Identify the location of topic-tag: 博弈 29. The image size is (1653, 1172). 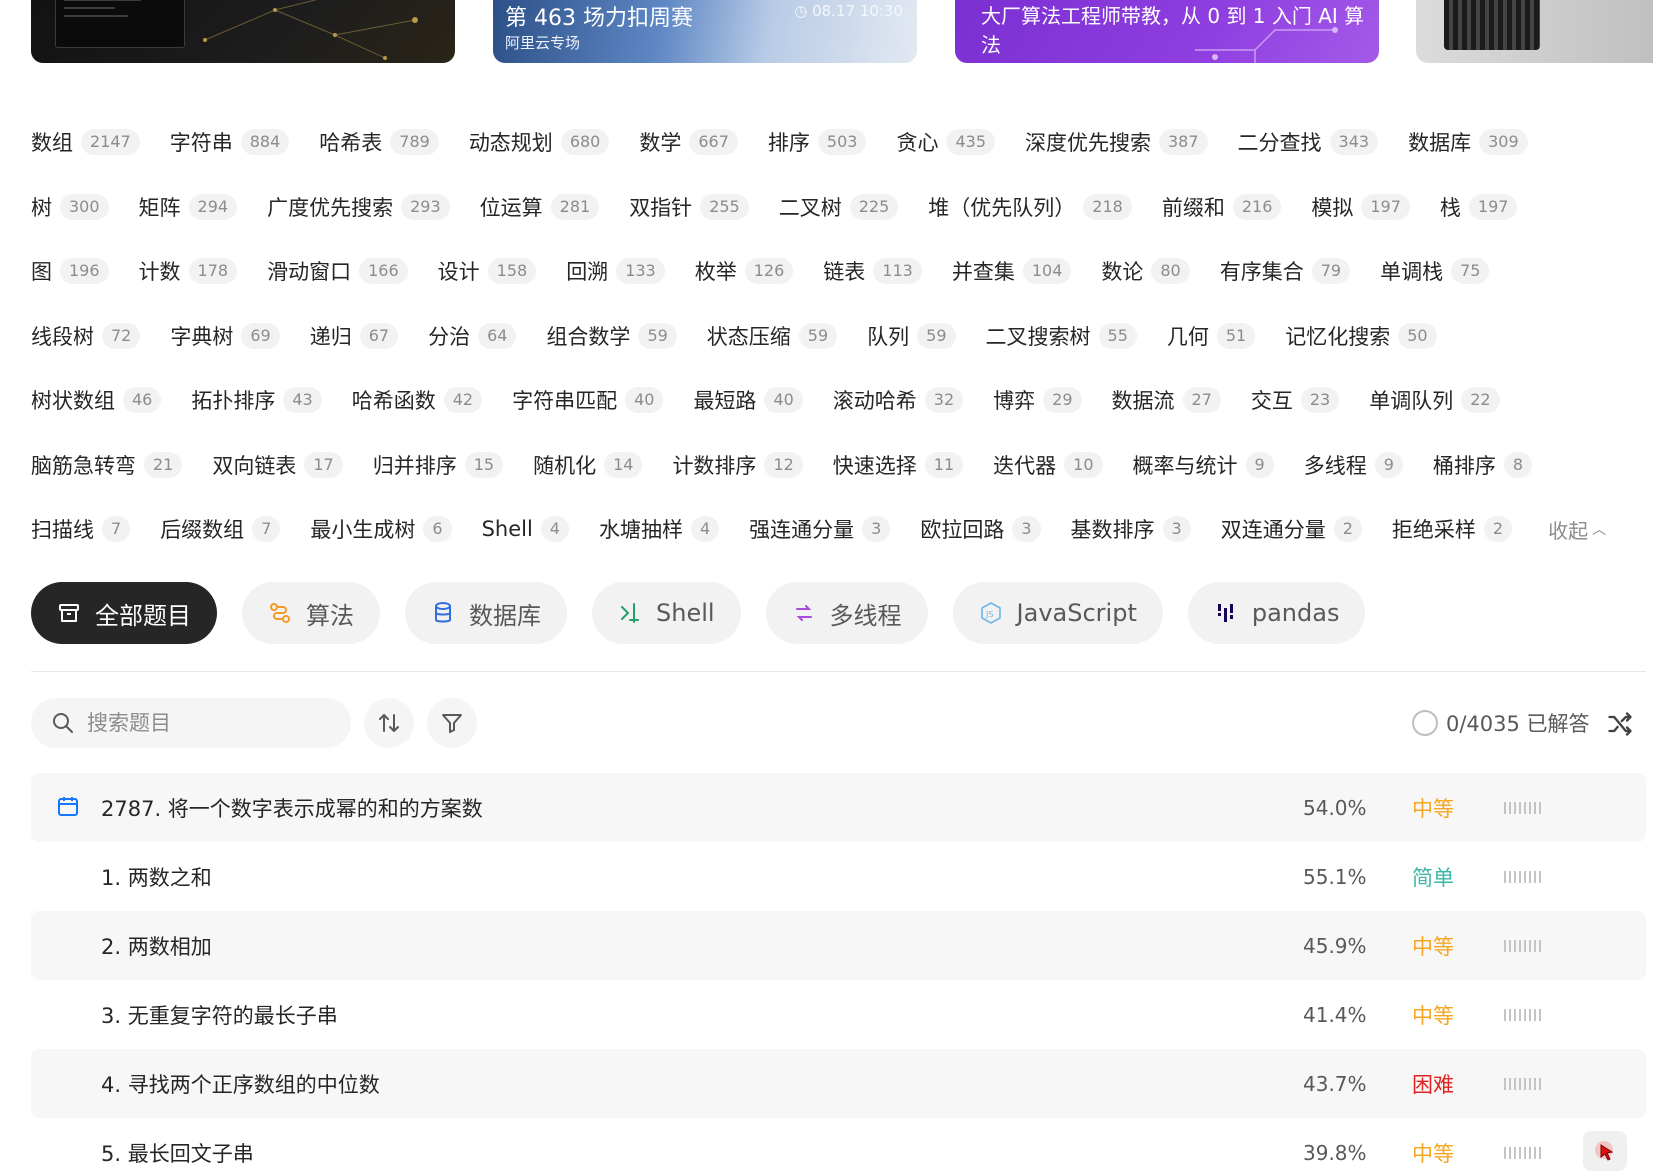
(1037, 400).